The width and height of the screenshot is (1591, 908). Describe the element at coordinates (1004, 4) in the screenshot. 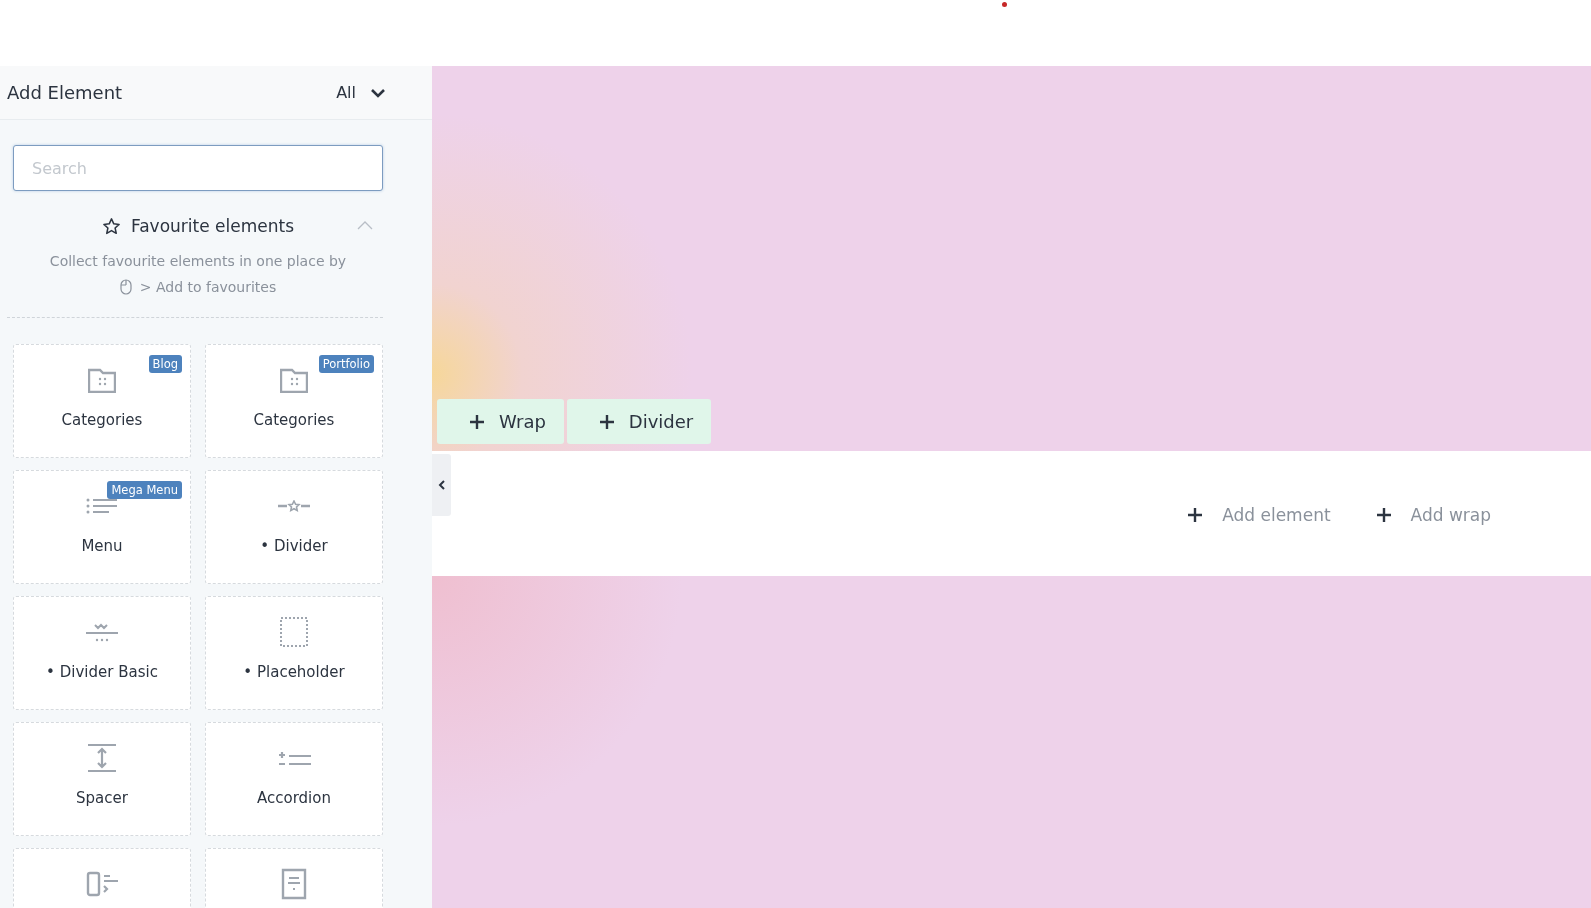

I see `indicator-dot` at that location.